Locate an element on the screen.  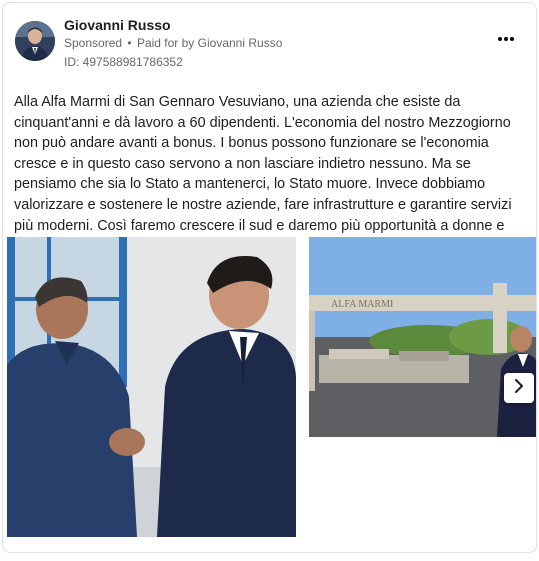
more-horizontal-icon is located at coordinates (506, 39).